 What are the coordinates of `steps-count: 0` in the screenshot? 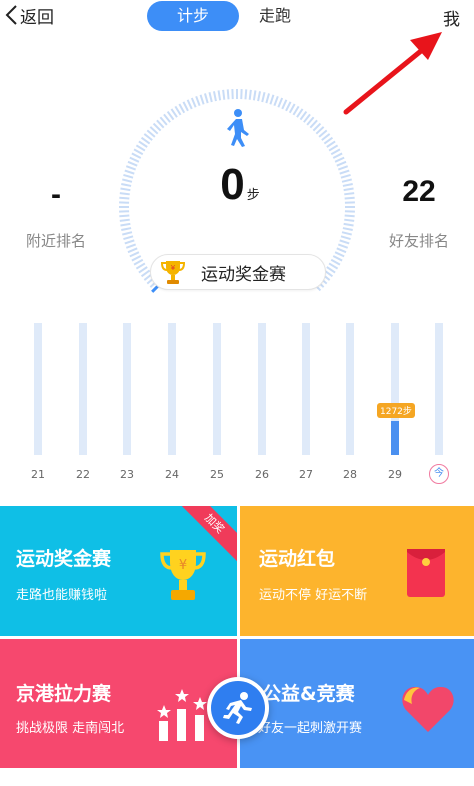 It's located at (232, 184).